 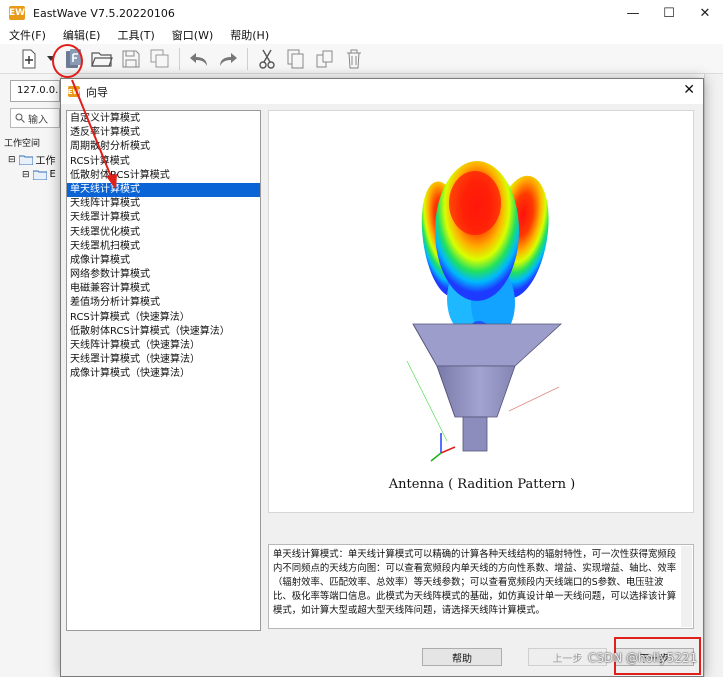 What do you see at coordinates (361, 35) in the screenshot?
I see `menu-bar: 文件(F) 编辑(E) 工具(T) 窗口(W) 帮助(H)` at bounding box center [361, 35].